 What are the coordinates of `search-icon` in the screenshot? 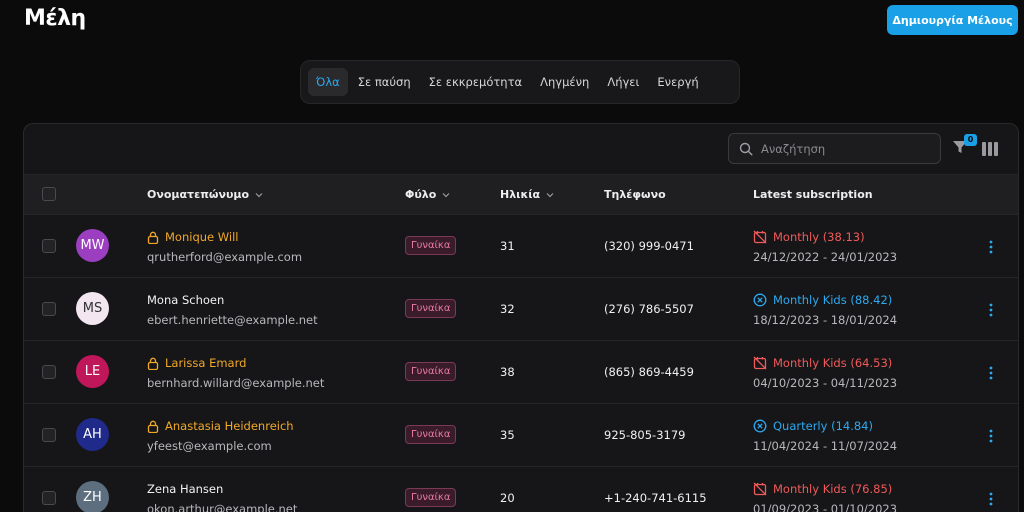 It's located at (746, 149).